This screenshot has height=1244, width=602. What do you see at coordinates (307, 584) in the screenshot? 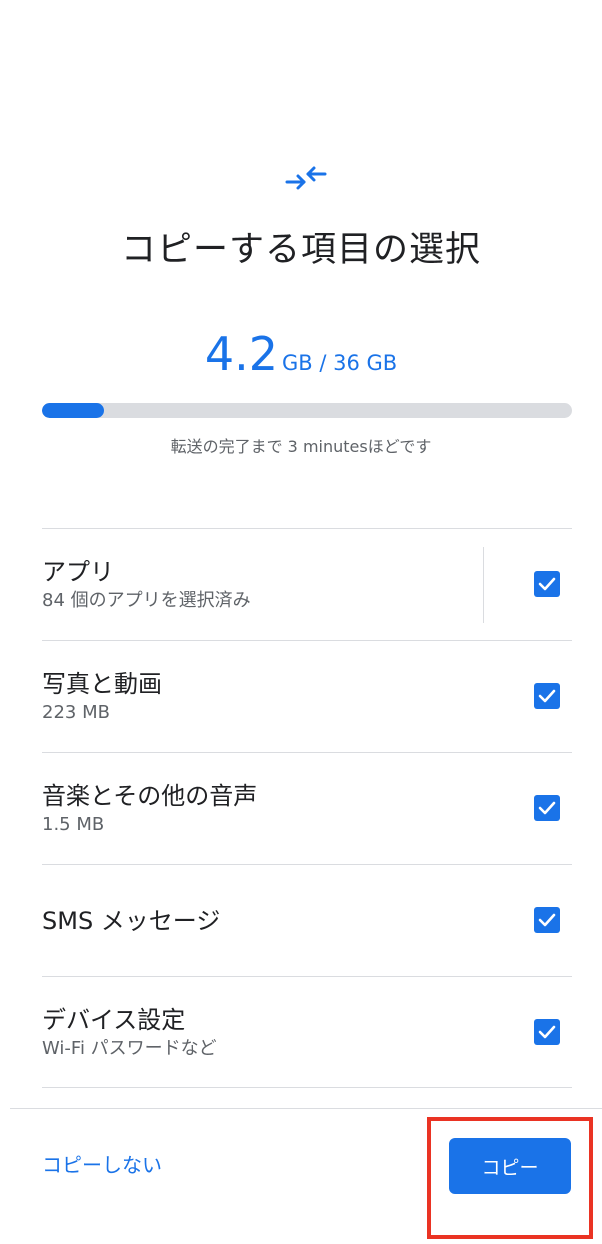
I see `list-item-apps: アプリ 84 個のアプリを選択済み` at bounding box center [307, 584].